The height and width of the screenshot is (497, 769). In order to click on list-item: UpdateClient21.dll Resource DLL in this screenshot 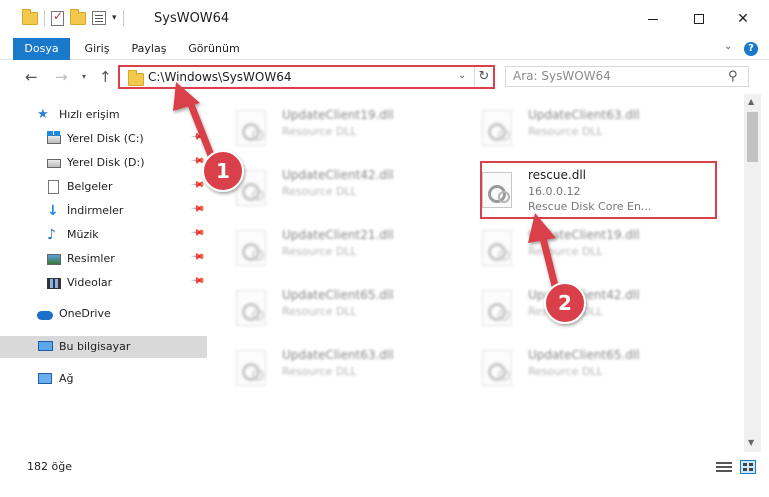, I will do `click(339, 245)`.